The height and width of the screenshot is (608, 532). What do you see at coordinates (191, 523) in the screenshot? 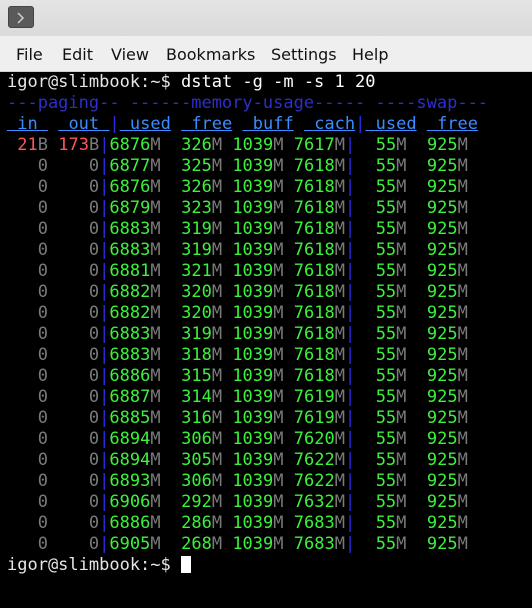
I see `cell-mem-free: 286` at bounding box center [191, 523].